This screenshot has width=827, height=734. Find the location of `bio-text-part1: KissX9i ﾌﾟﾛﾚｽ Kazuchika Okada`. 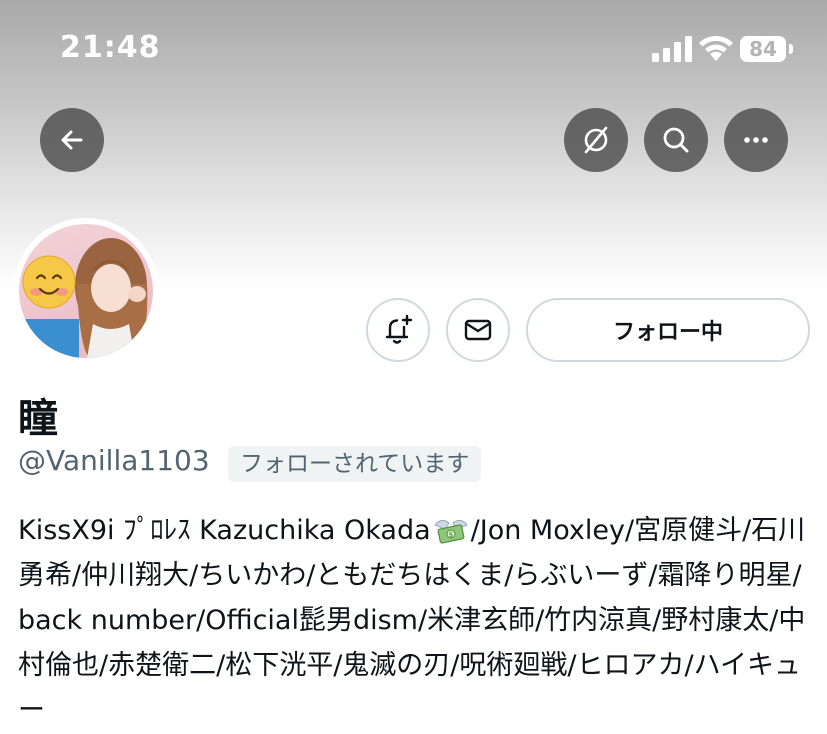

bio-text-part1: KissX9i ﾌﾟﾛﾚｽ Kazuchika Okada is located at coordinates (224, 530).